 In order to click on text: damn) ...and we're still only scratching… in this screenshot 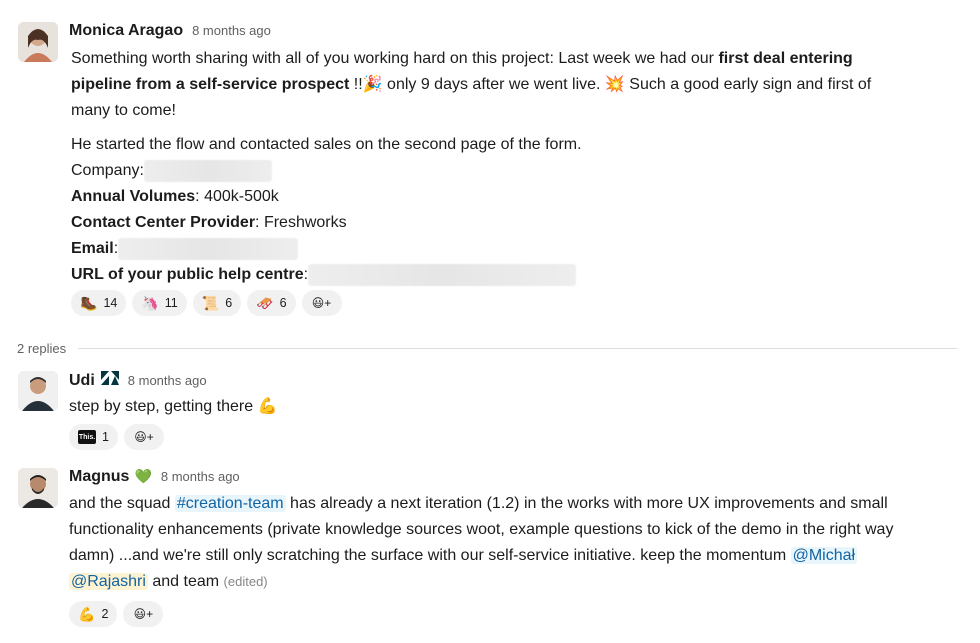, I will do `click(430, 555)`.